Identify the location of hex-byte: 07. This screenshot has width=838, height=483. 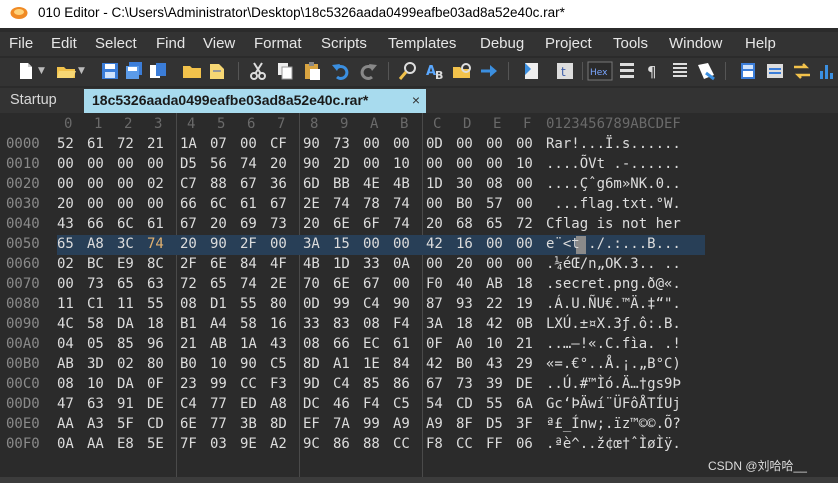
(218, 144).